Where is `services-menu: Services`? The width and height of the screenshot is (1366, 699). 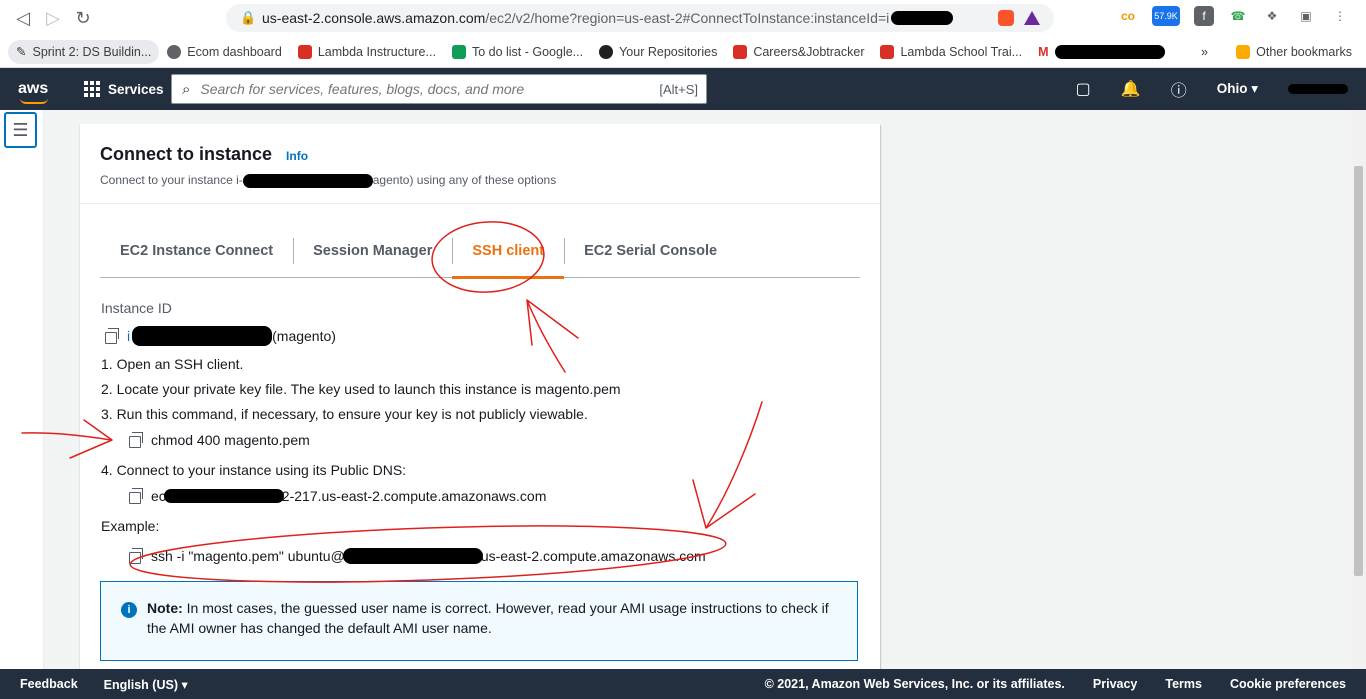
services-menu: Services is located at coordinates (124, 89).